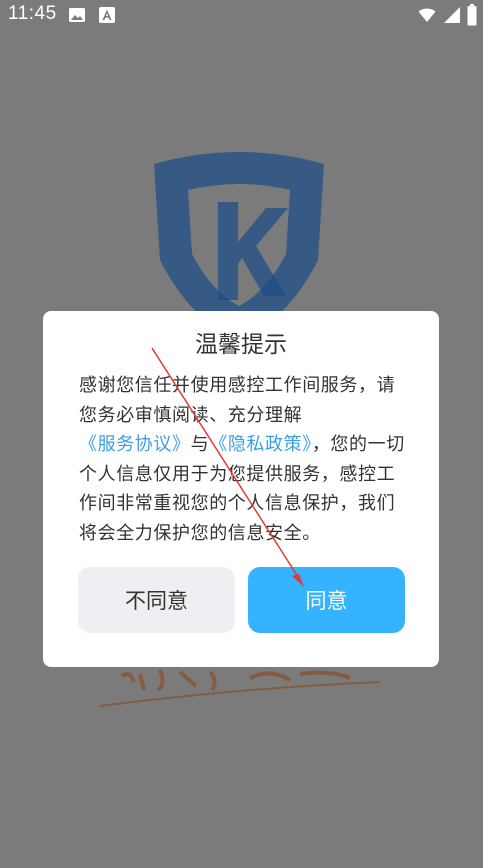  What do you see at coordinates (260, 444) in the screenshot?
I see `privacy-policy-link: 《隐私政策》` at bounding box center [260, 444].